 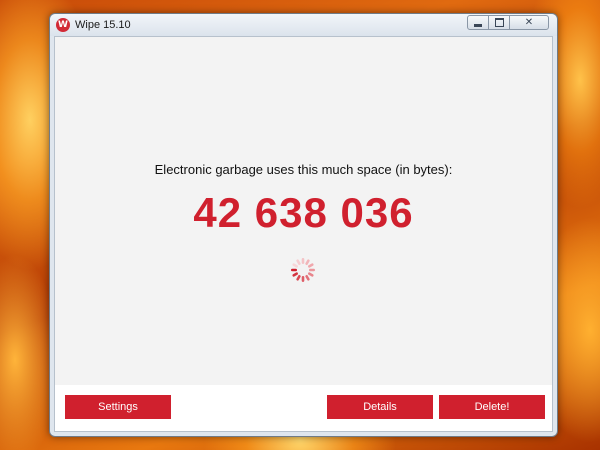 I want to click on wipe-logo-icon: W, so click(x=63, y=25).